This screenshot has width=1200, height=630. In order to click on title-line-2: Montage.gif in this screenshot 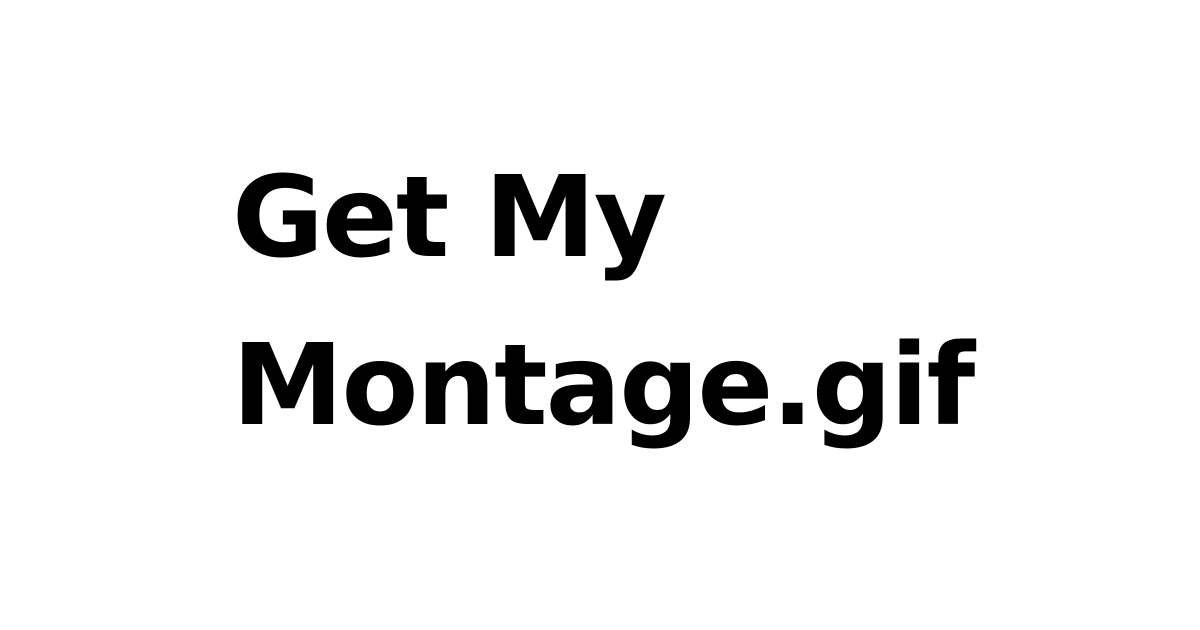, I will do `click(603, 386)`.